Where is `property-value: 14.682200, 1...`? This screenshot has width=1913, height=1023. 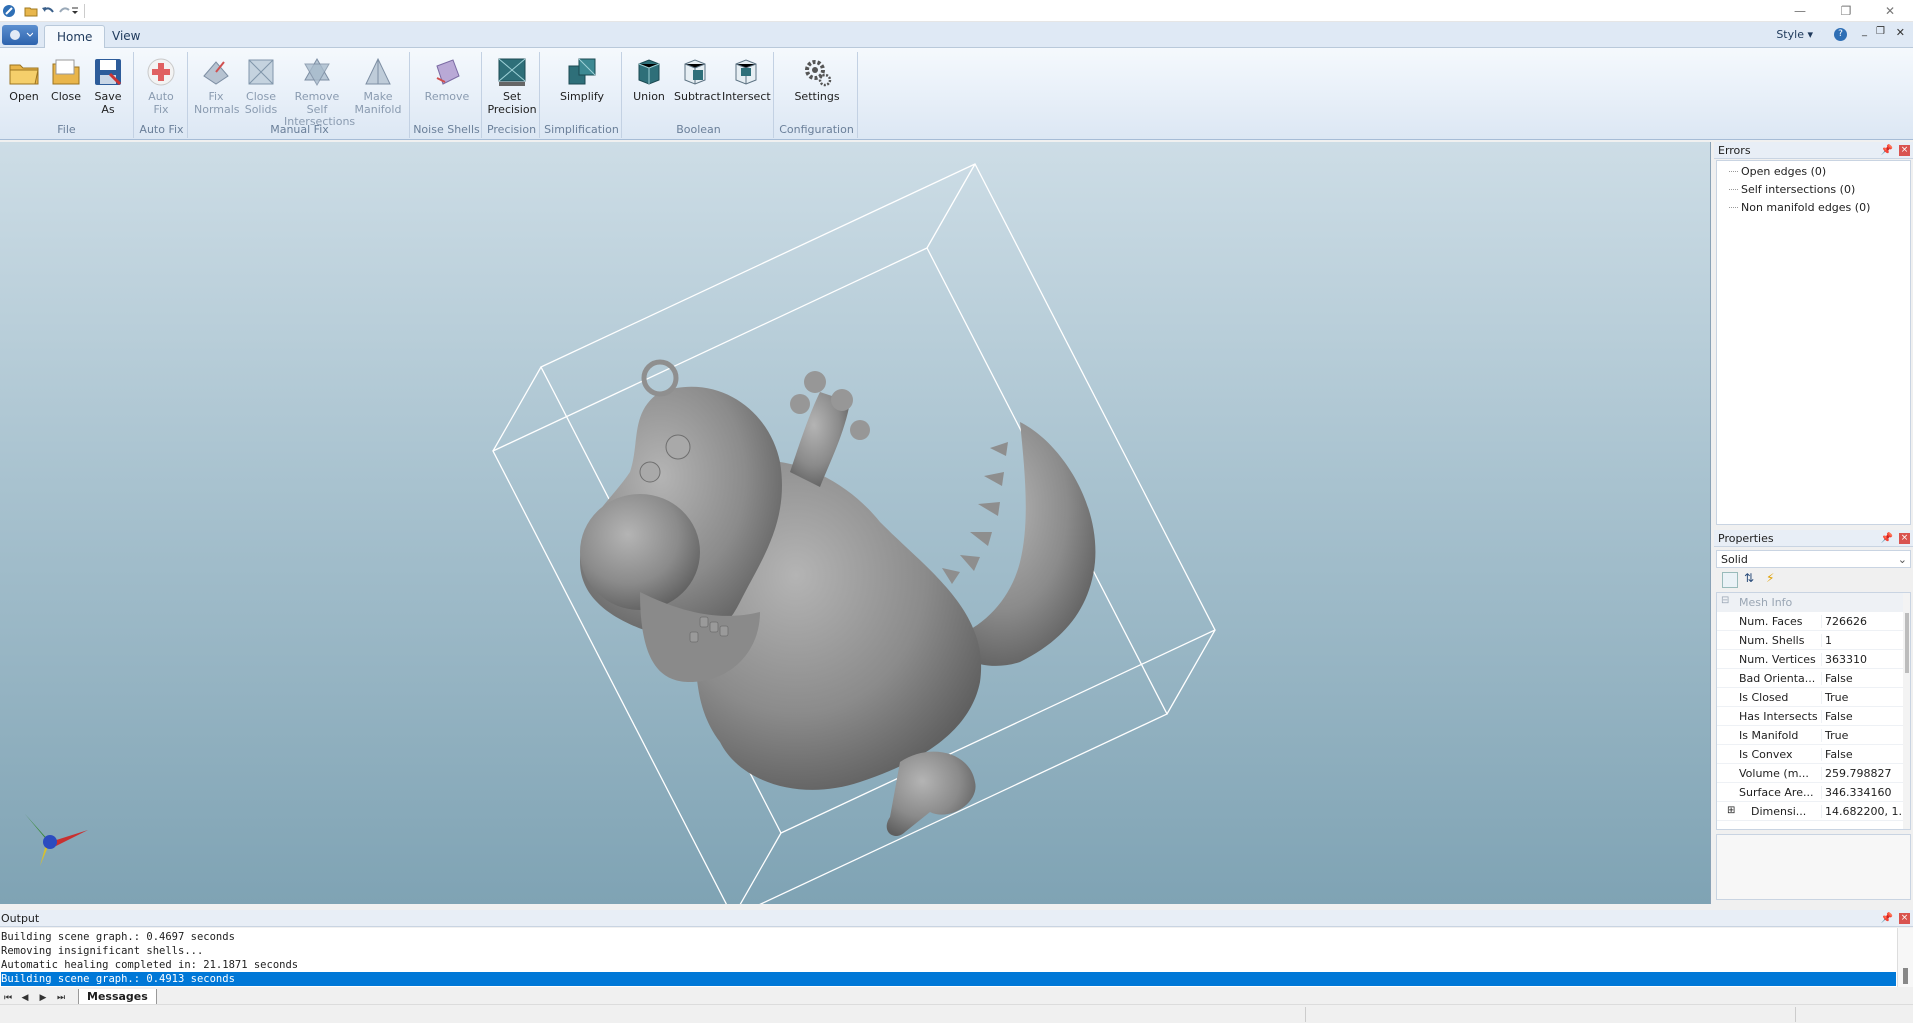
property-value: 14.682200, 1... is located at coordinates (1862, 811).